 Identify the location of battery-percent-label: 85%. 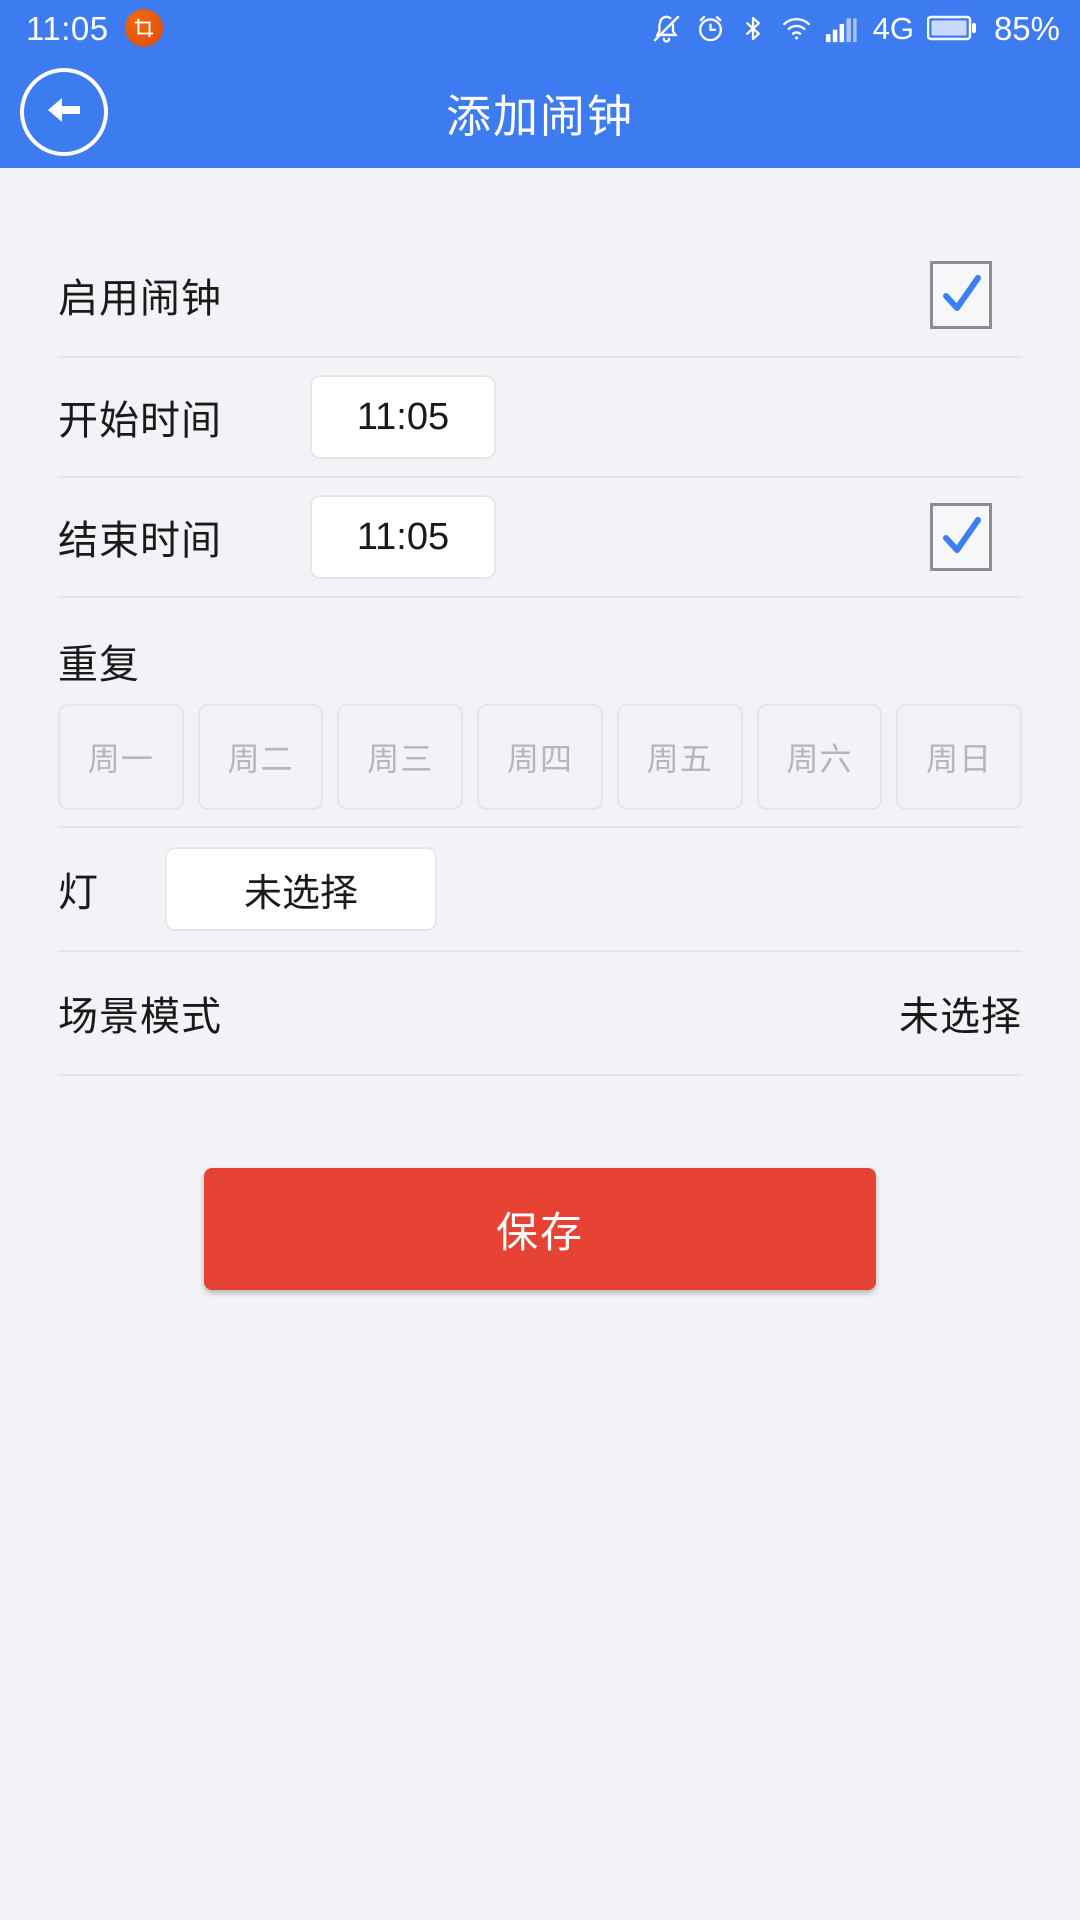
(1026, 28).